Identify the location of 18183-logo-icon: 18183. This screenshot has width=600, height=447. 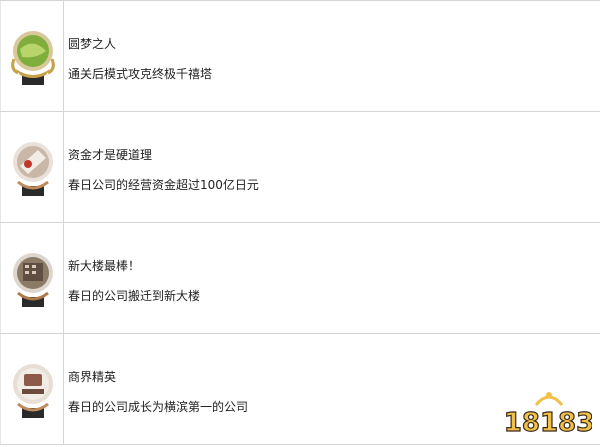
(549, 415).